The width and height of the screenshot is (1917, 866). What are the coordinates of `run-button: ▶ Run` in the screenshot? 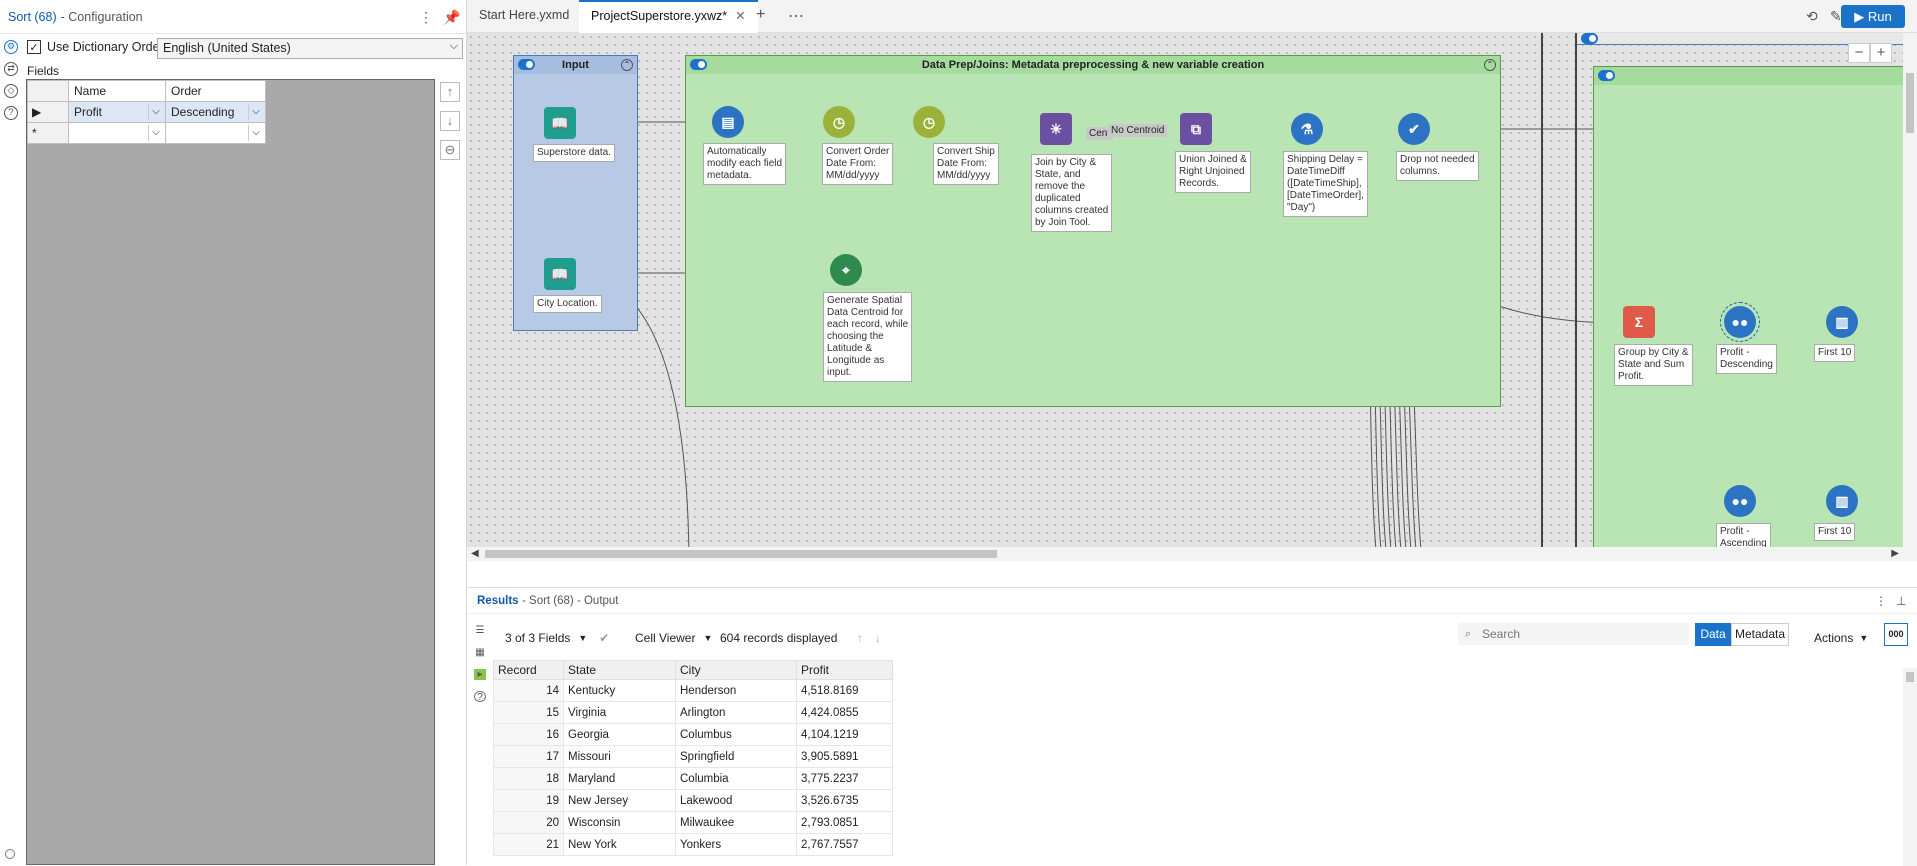 It's located at (1873, 16).